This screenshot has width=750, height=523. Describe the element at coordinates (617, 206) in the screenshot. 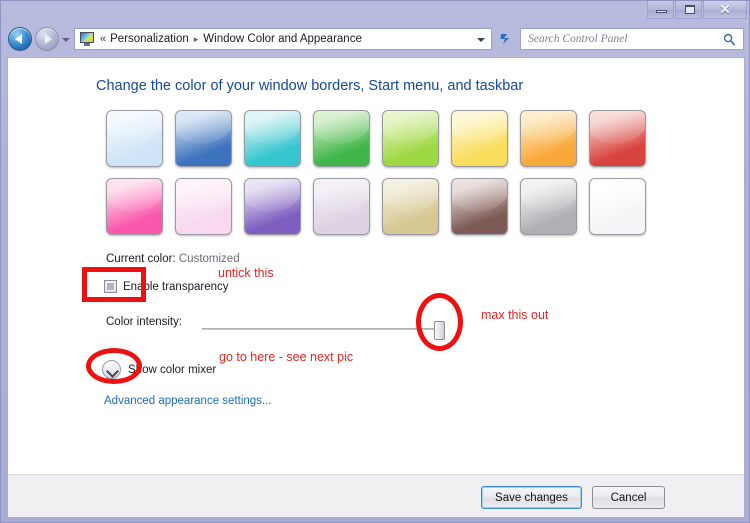

I see `color-swatch-white` at that location.